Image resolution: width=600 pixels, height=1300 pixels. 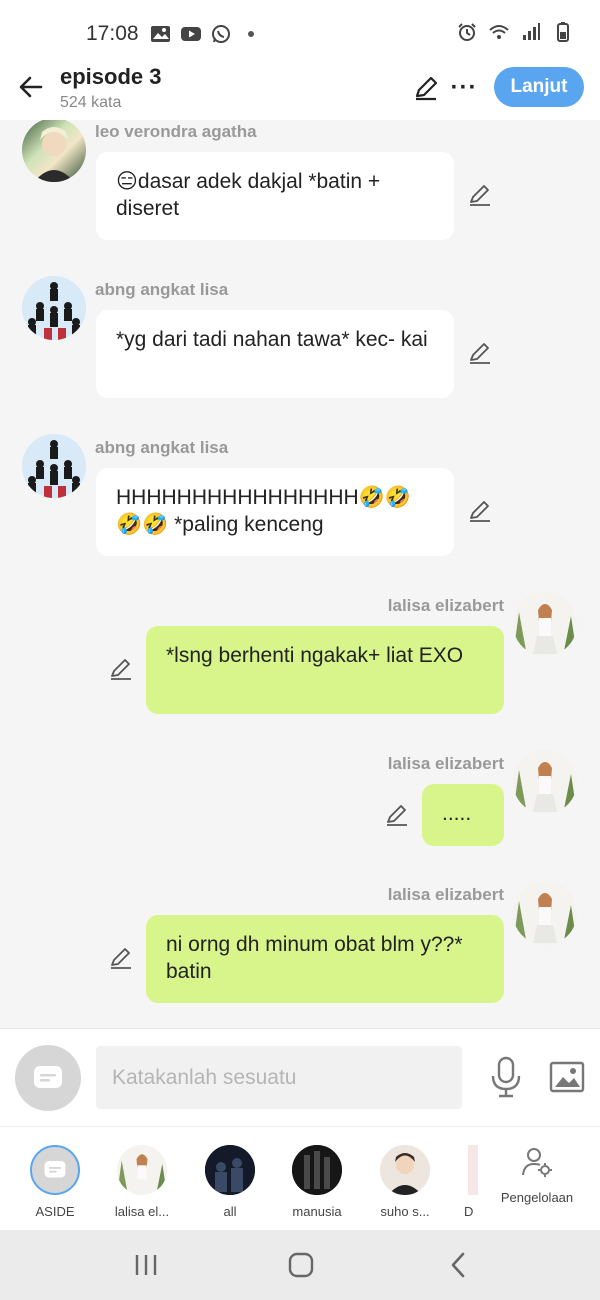 I want to click on back-nav-button, so click(x=458, y=1265).